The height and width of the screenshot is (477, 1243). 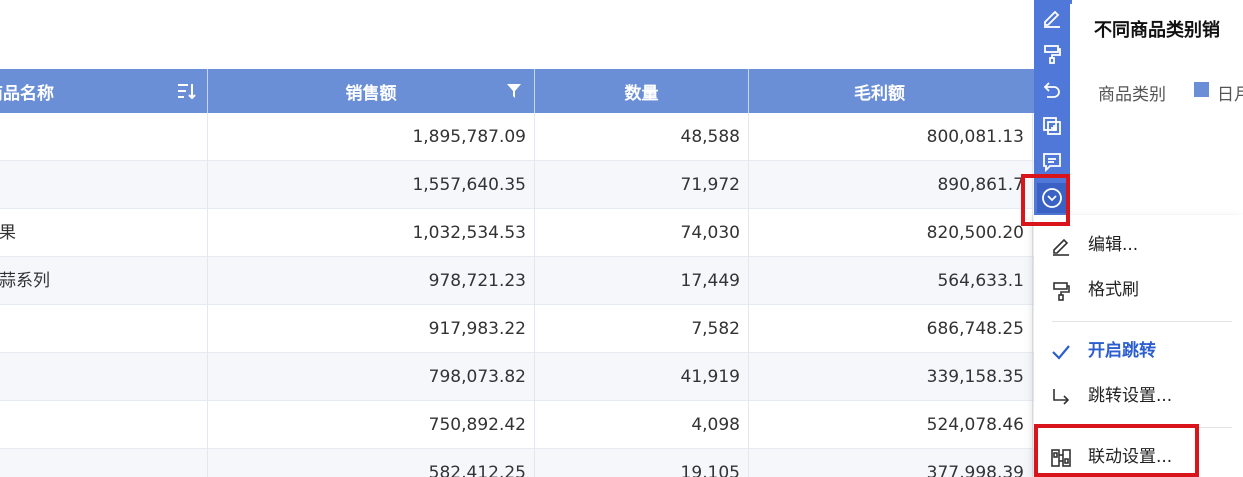 What do you see at coordinates (891, 281) in the screenshot?
I see `table-cell-profit: 564,633.1` at bounding box center [891, 281].